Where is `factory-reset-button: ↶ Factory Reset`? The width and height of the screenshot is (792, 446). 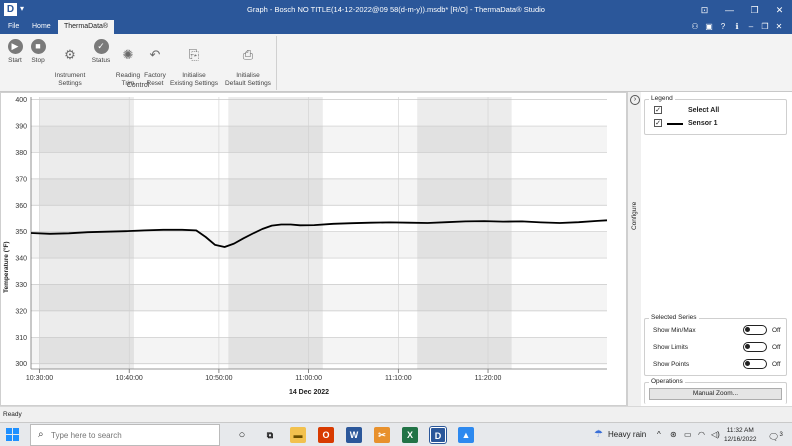
factory-reset-button: ↶ Factory Reset is located at coordinates (155, 63).